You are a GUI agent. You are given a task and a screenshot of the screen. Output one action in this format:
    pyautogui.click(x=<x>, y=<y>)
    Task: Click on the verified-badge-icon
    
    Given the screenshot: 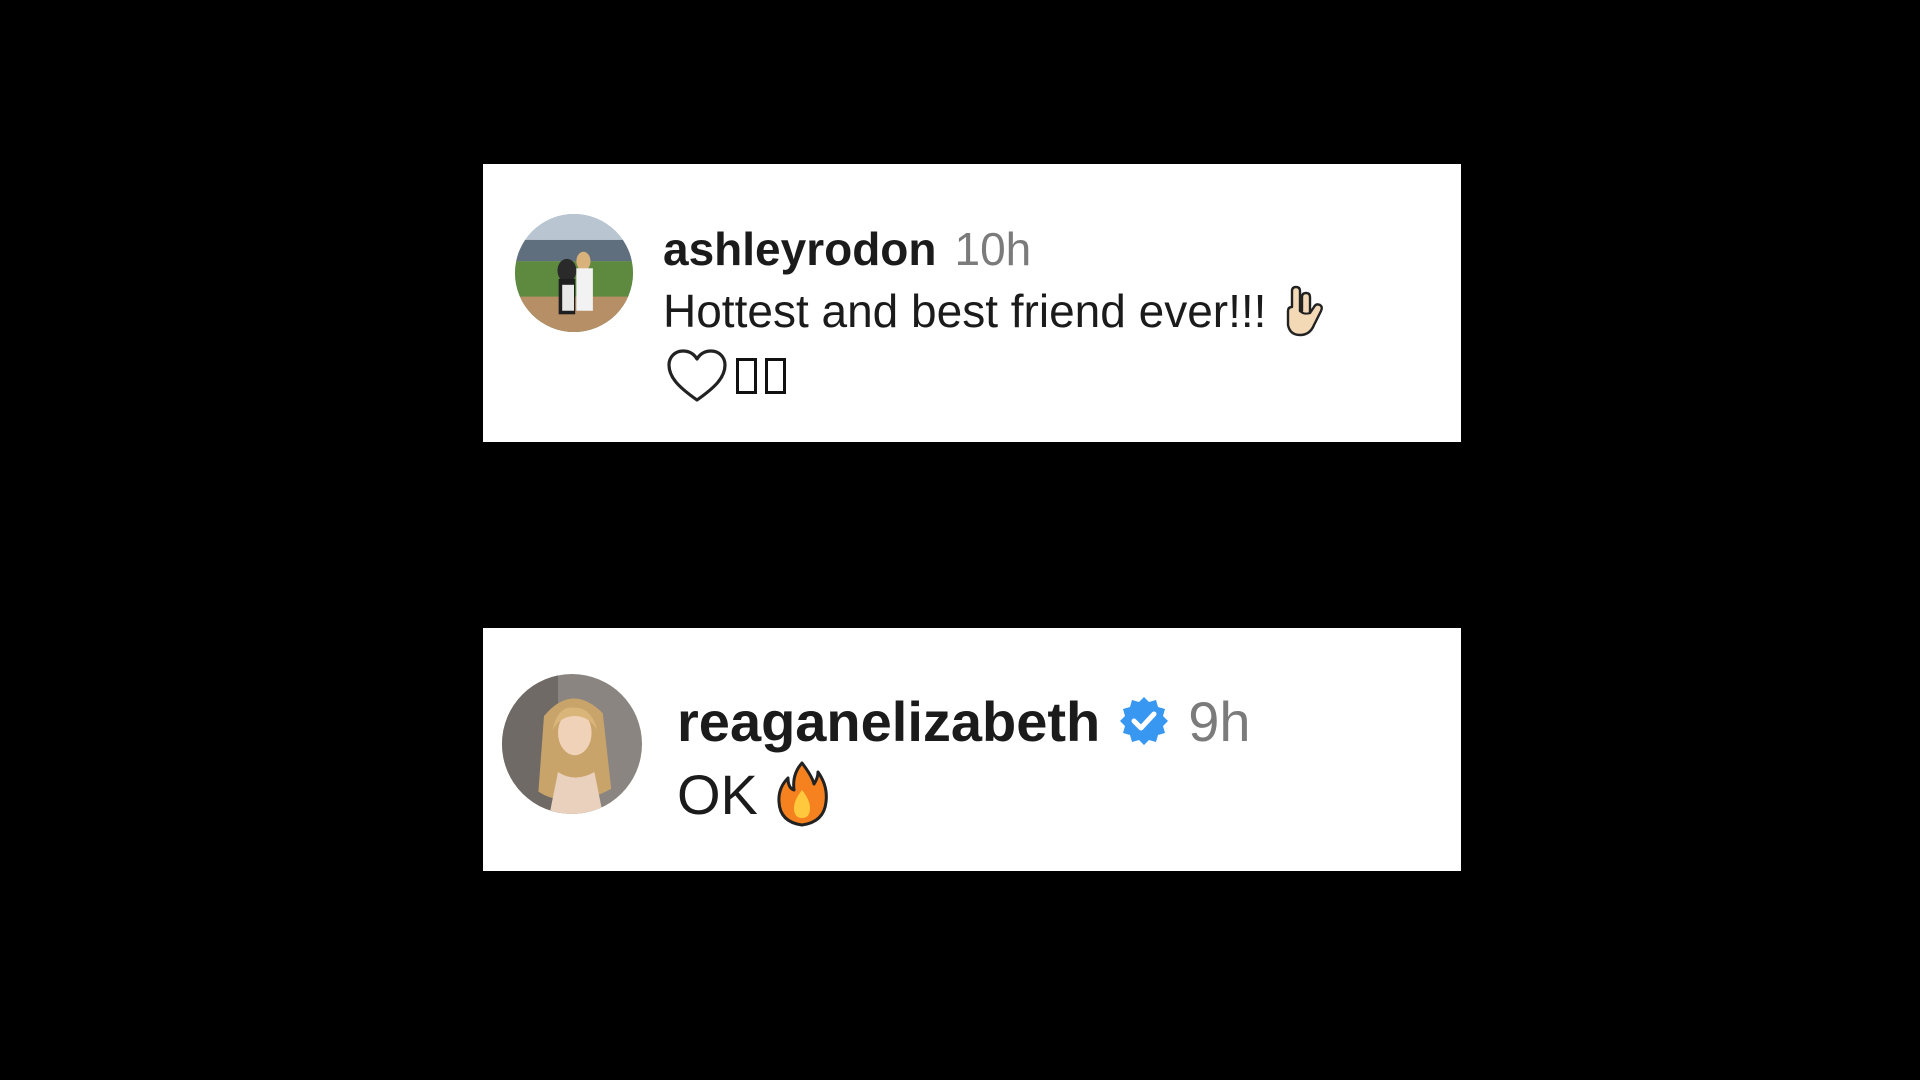 What is the action you would take?
    pyautogui.click(x=1144, y=721)
    